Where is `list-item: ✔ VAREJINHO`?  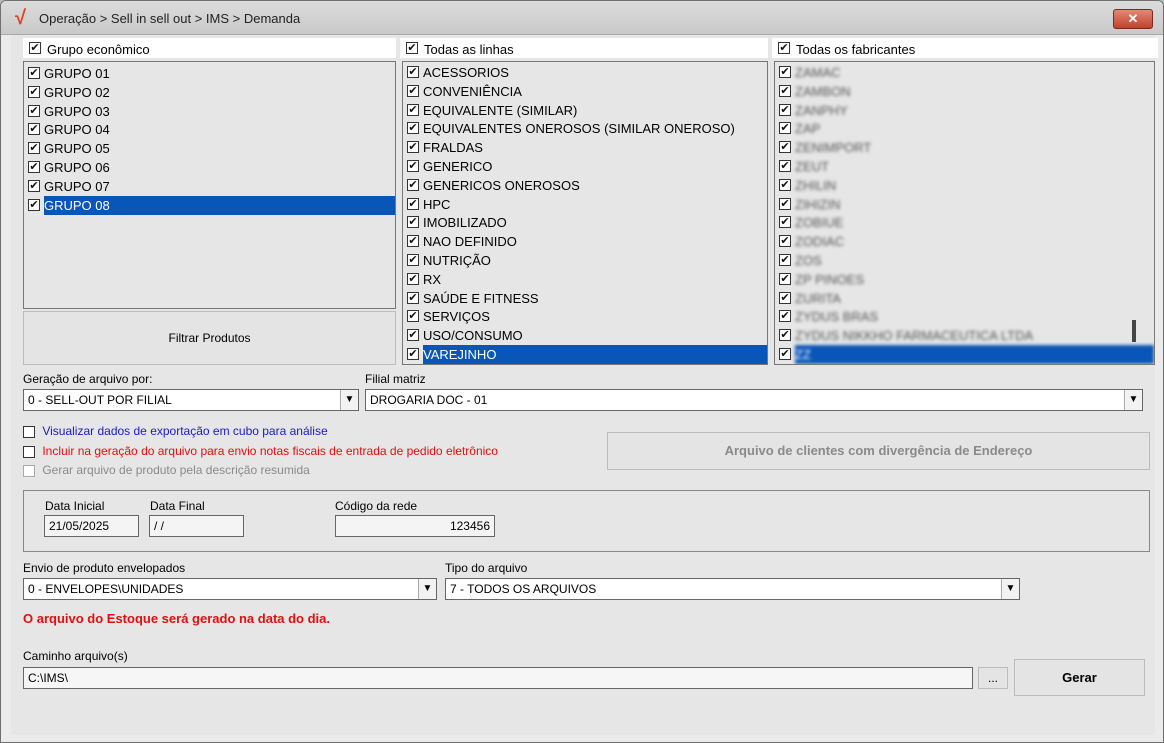
list-item: ✔ VAREJINHO is located at coordinates (585, 354).